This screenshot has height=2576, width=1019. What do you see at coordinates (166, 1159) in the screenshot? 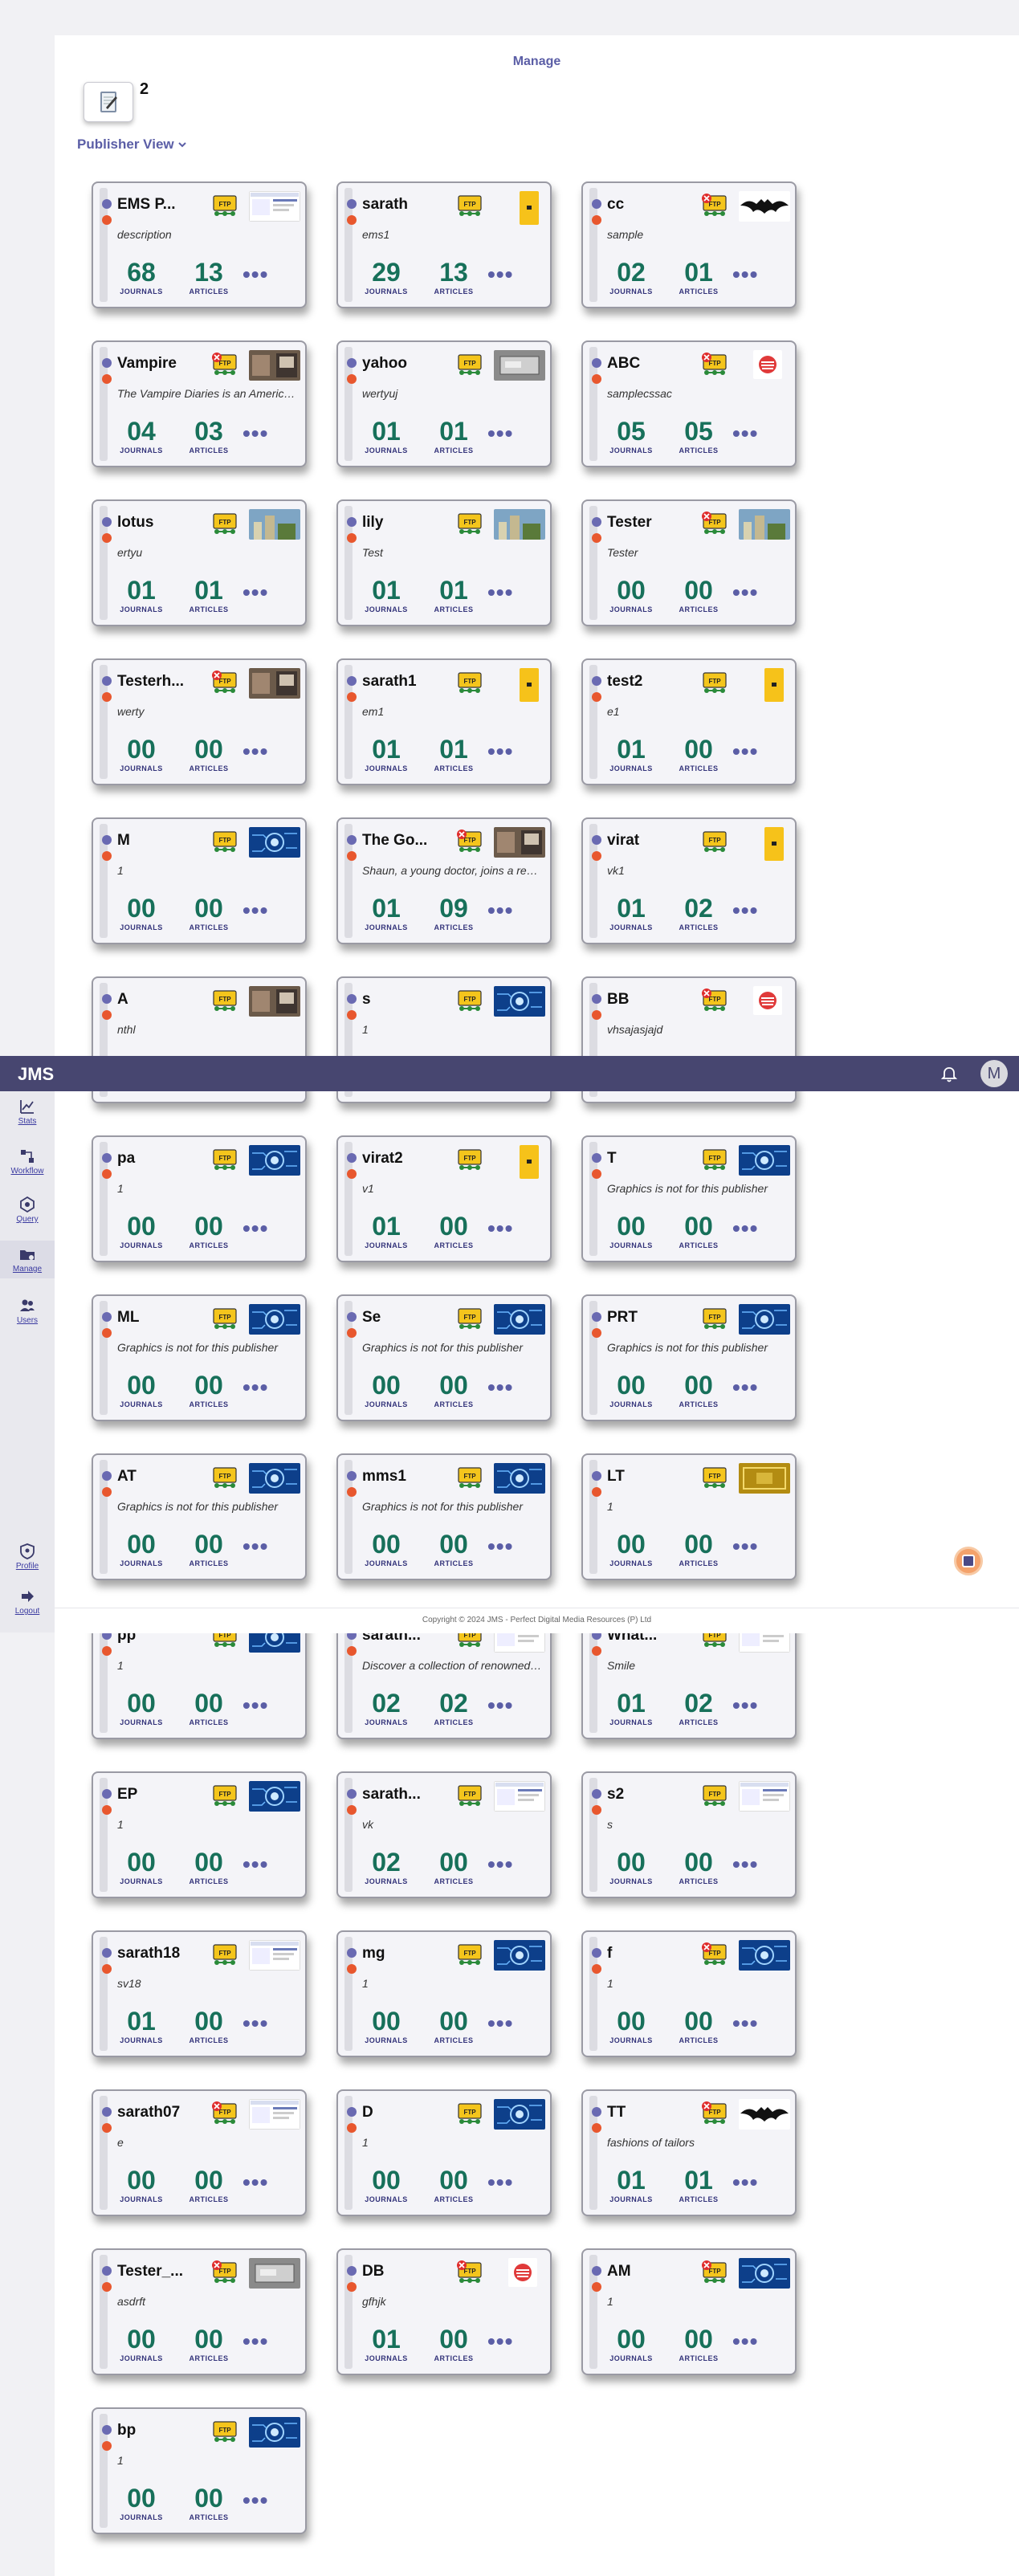
I see `publisher-name: pa` at bounding box center [166, 1159].